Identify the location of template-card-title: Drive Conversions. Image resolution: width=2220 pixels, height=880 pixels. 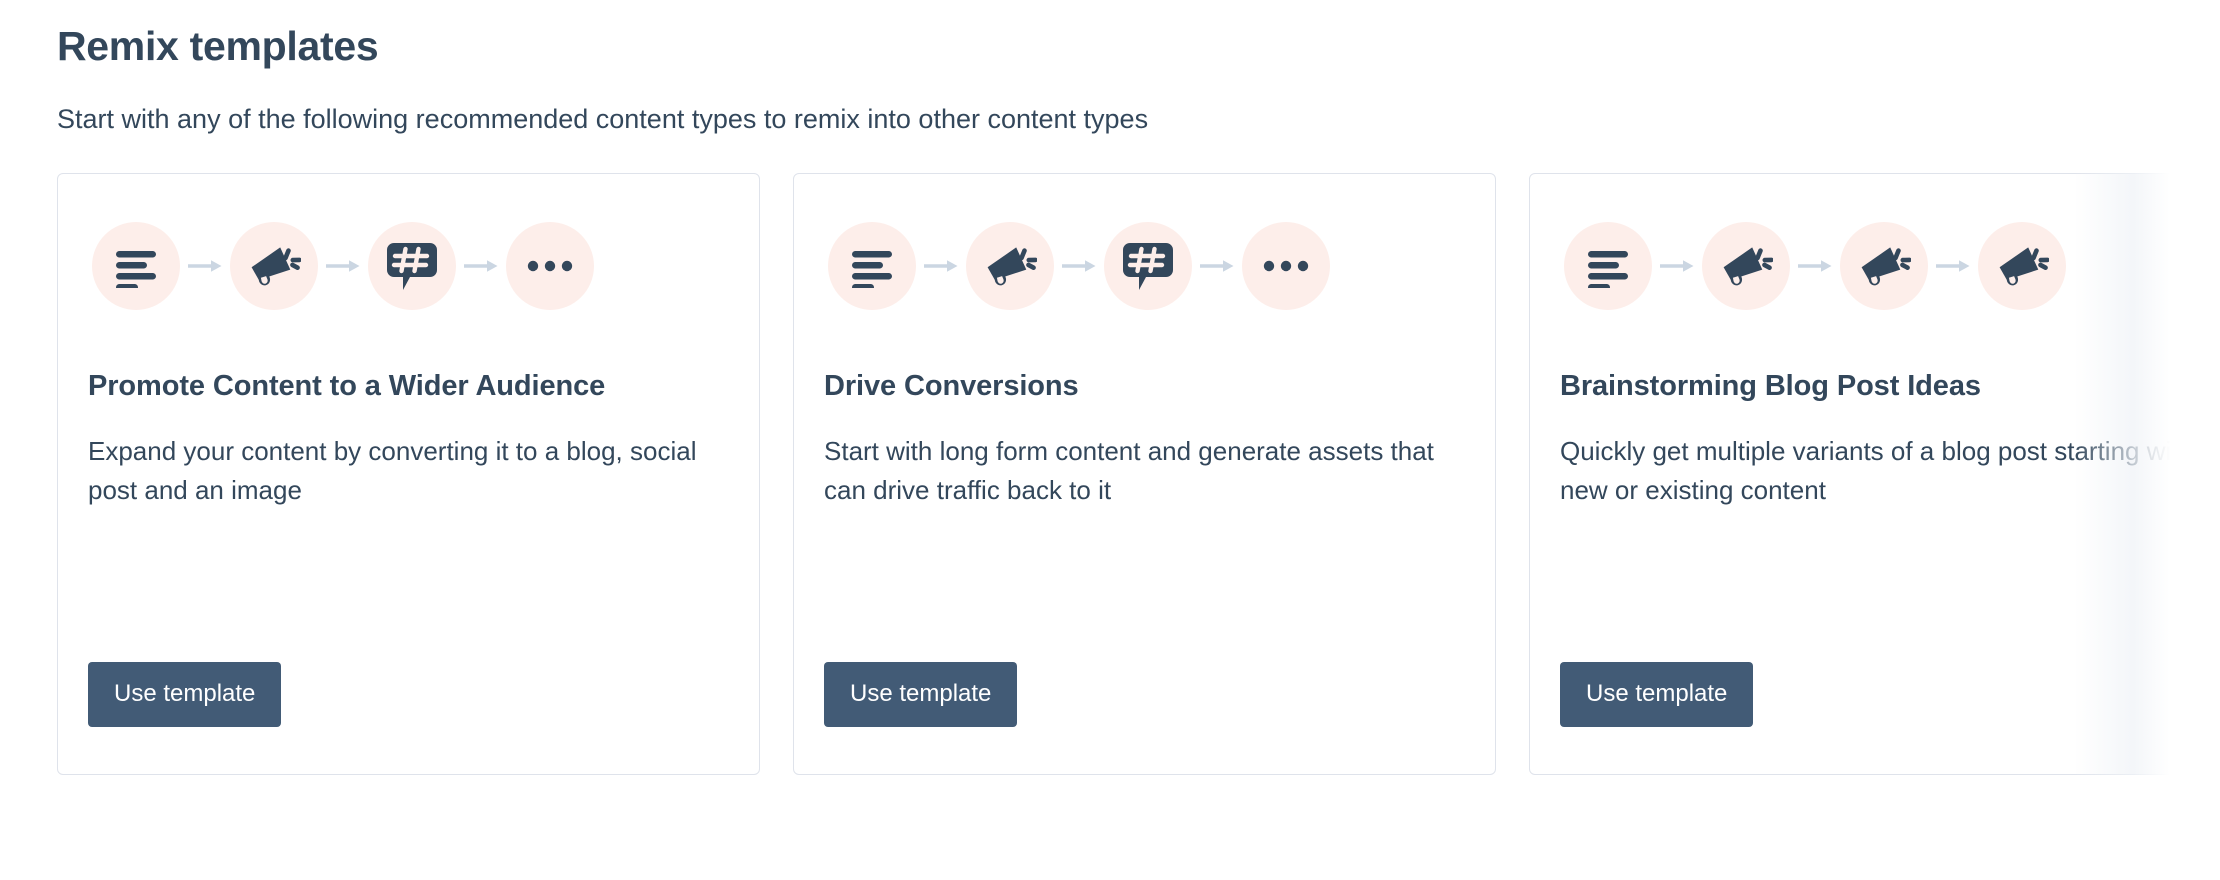
(951, 386).